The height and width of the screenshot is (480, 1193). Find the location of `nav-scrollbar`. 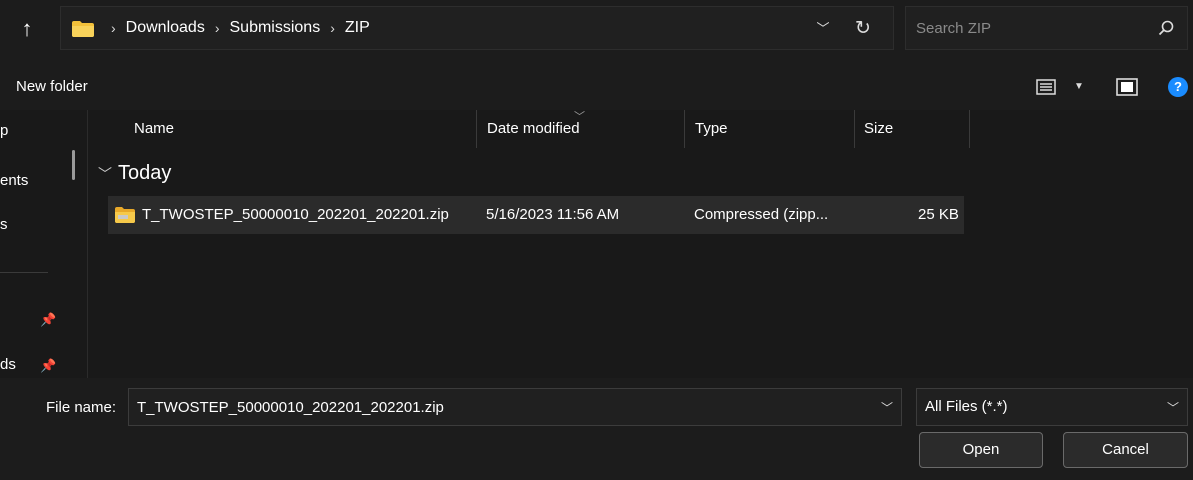

nav-scrollbar is located at coordinates (73, 165).